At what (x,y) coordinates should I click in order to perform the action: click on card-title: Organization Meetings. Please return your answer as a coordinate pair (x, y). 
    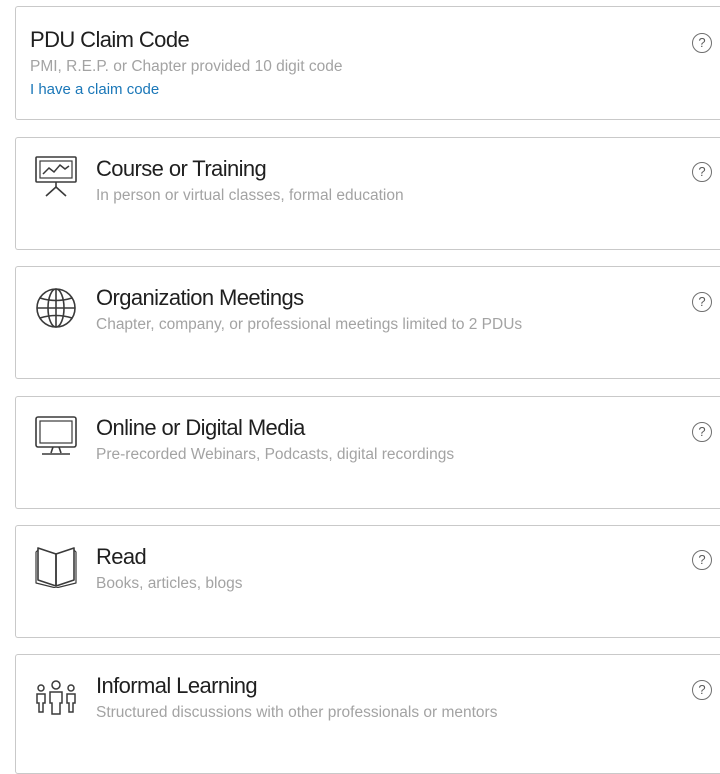
    Looking at the image, I should click on (200, 297).